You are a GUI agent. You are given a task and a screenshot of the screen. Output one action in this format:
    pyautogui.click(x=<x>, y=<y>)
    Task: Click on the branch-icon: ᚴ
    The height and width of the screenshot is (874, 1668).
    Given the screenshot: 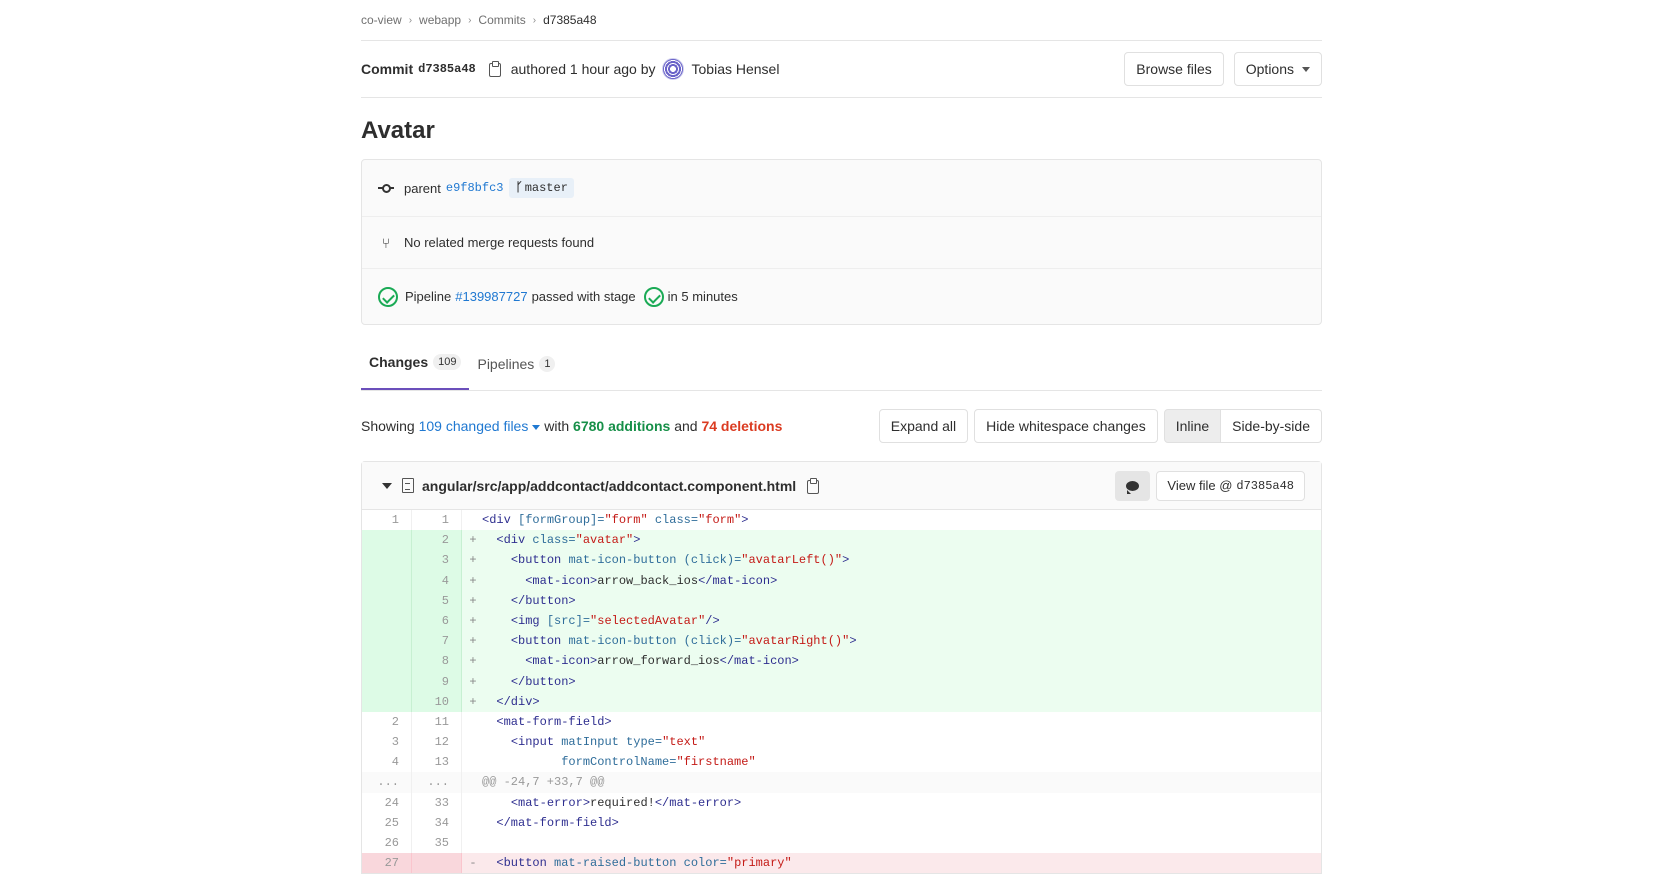 What is the action you would take?
    pyautogui.click(x=519, y=188)
    